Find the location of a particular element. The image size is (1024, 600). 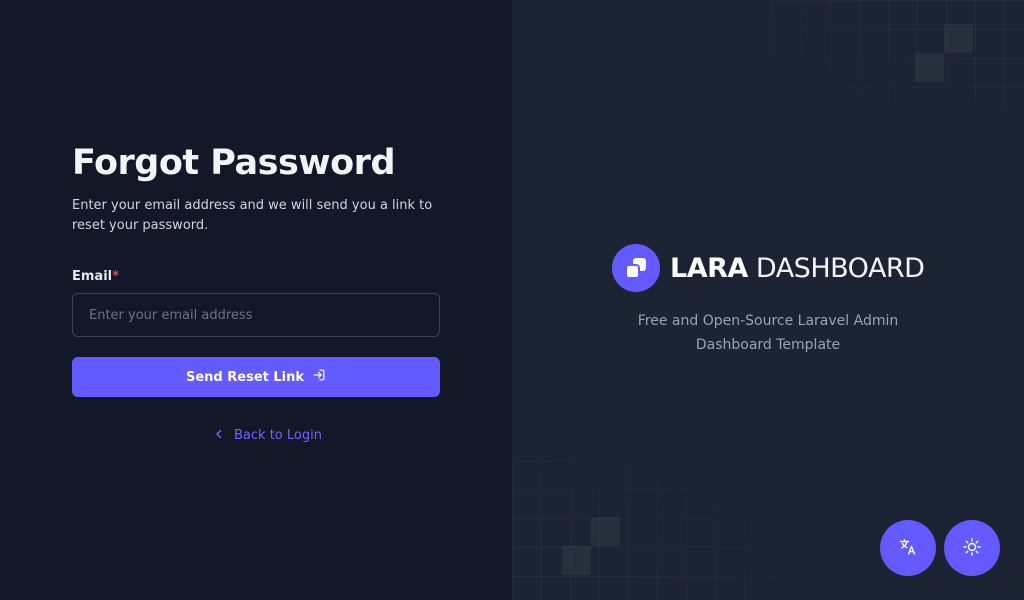

grid-decoration-top is located at coordinates (898, 55).